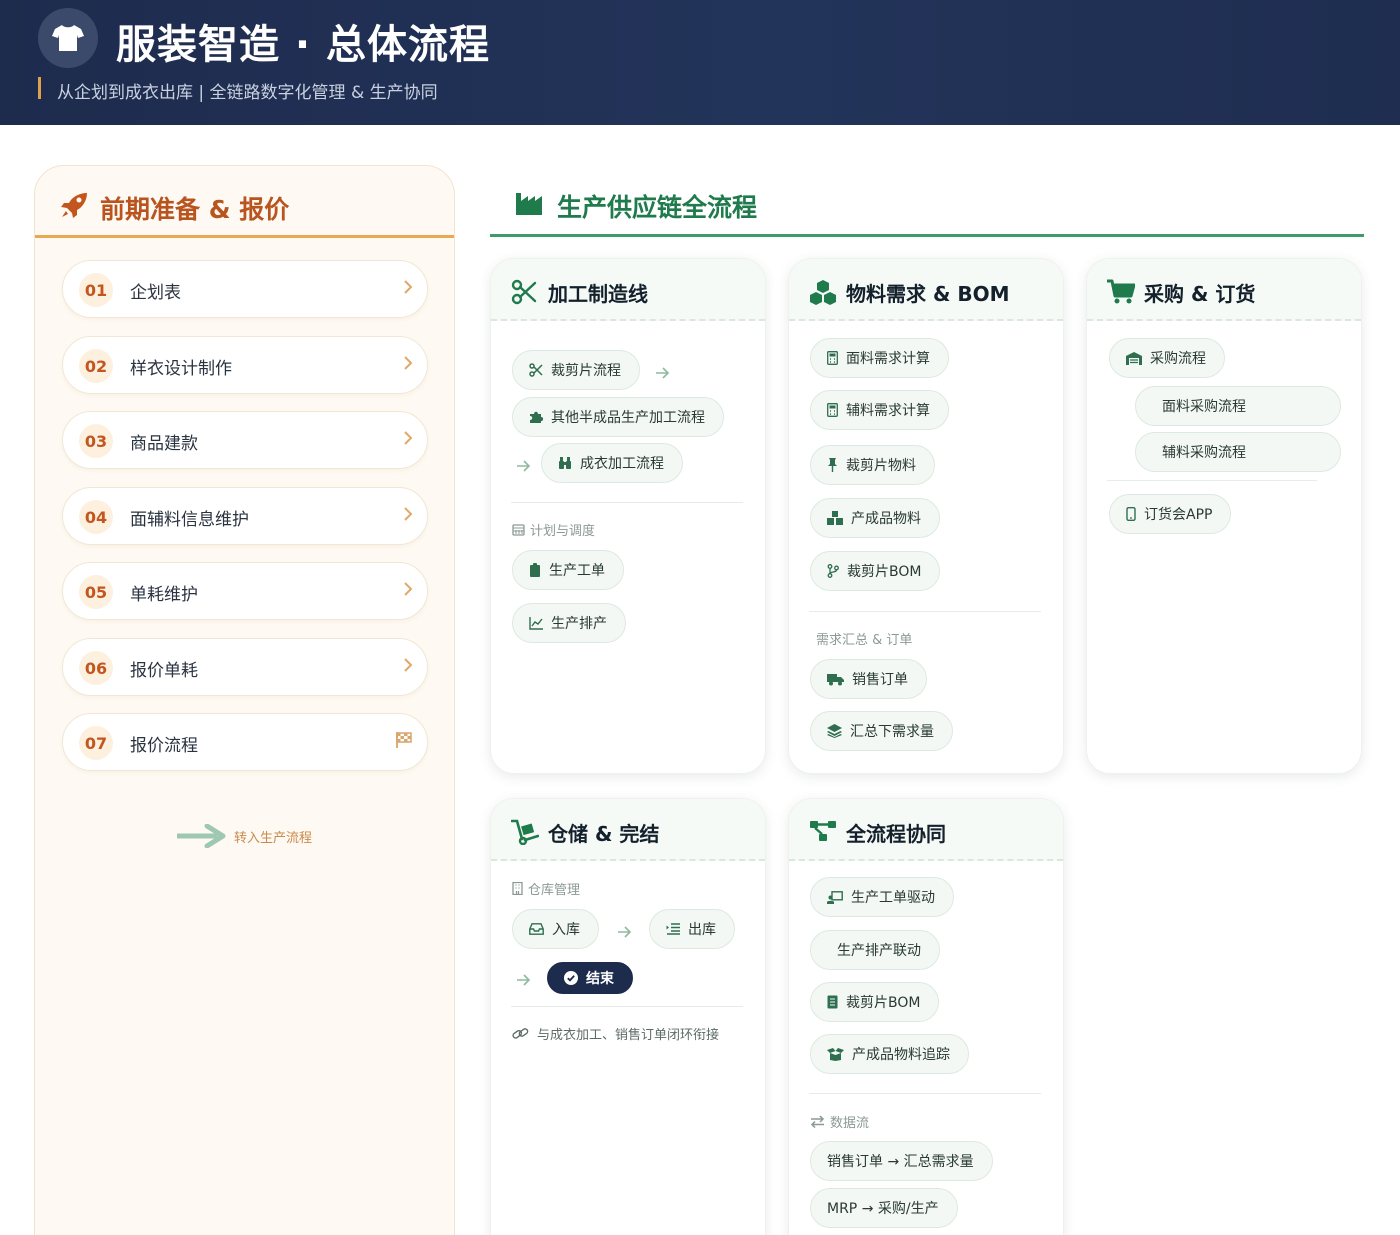 Image resolution: width=1400 pixels, height=1235 pixels. What do you see at coordinates (928, 294) in the screenshot?
I see `card-title: 物料需求 & BOM` at bounding box center [928, 294].